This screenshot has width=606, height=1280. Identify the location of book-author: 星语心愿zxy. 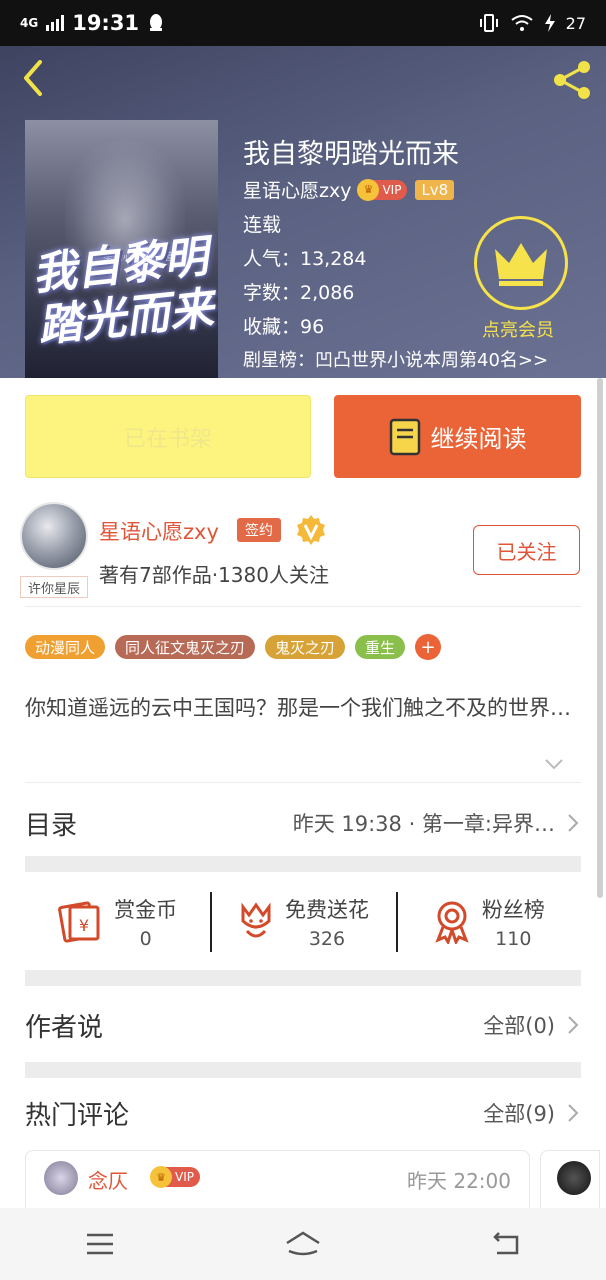
(297, 189).